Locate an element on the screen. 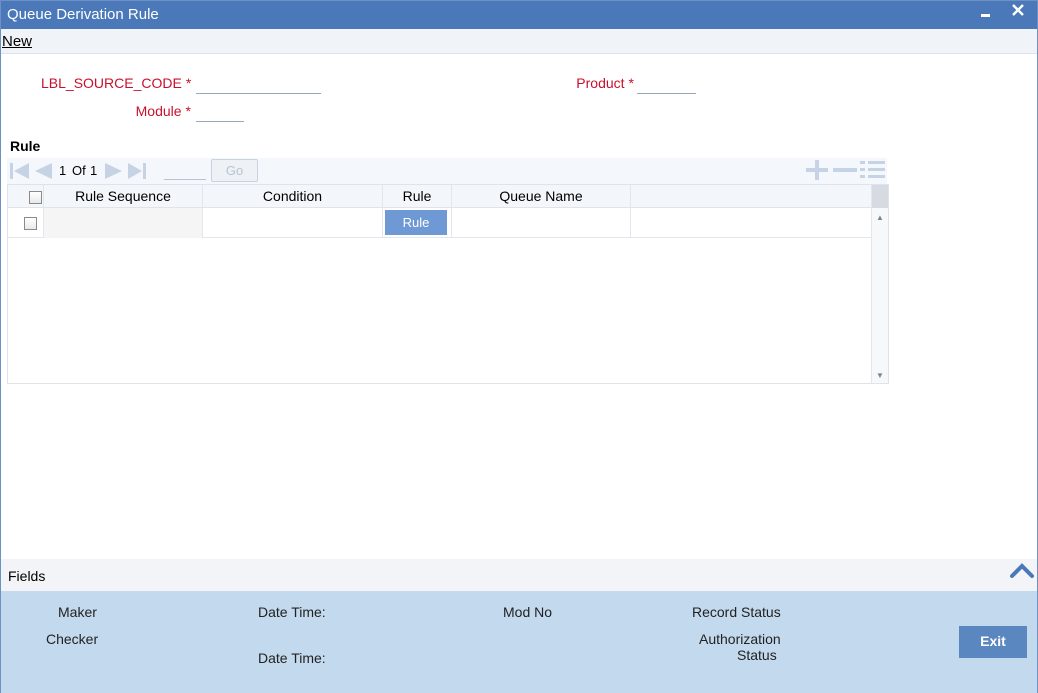 This screenshot has height=693, width=1038. go-button: Go is located at coordinates (234, 170).